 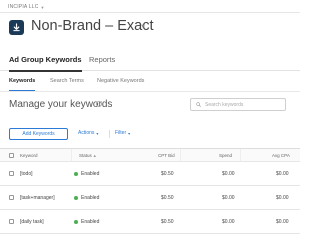 I want to click on status-header-label: Status, so click(x=85, y=155).